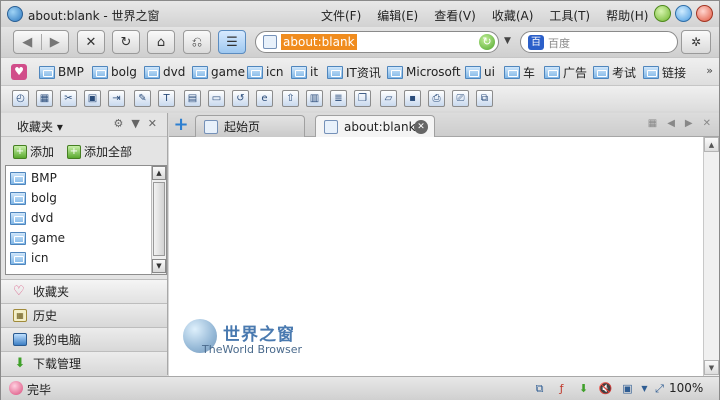  I want to click on address-bar: about:blank ↻, so click(377, 42).